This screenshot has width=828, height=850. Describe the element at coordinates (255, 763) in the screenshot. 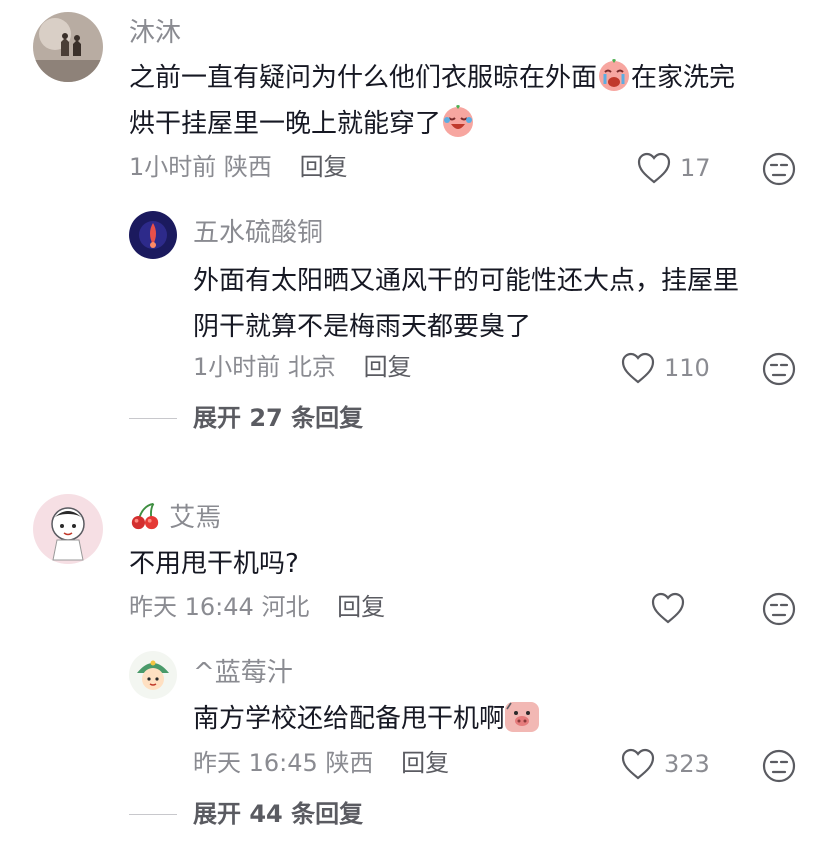

I see `reply-time: 昨天 16:45` at that location.